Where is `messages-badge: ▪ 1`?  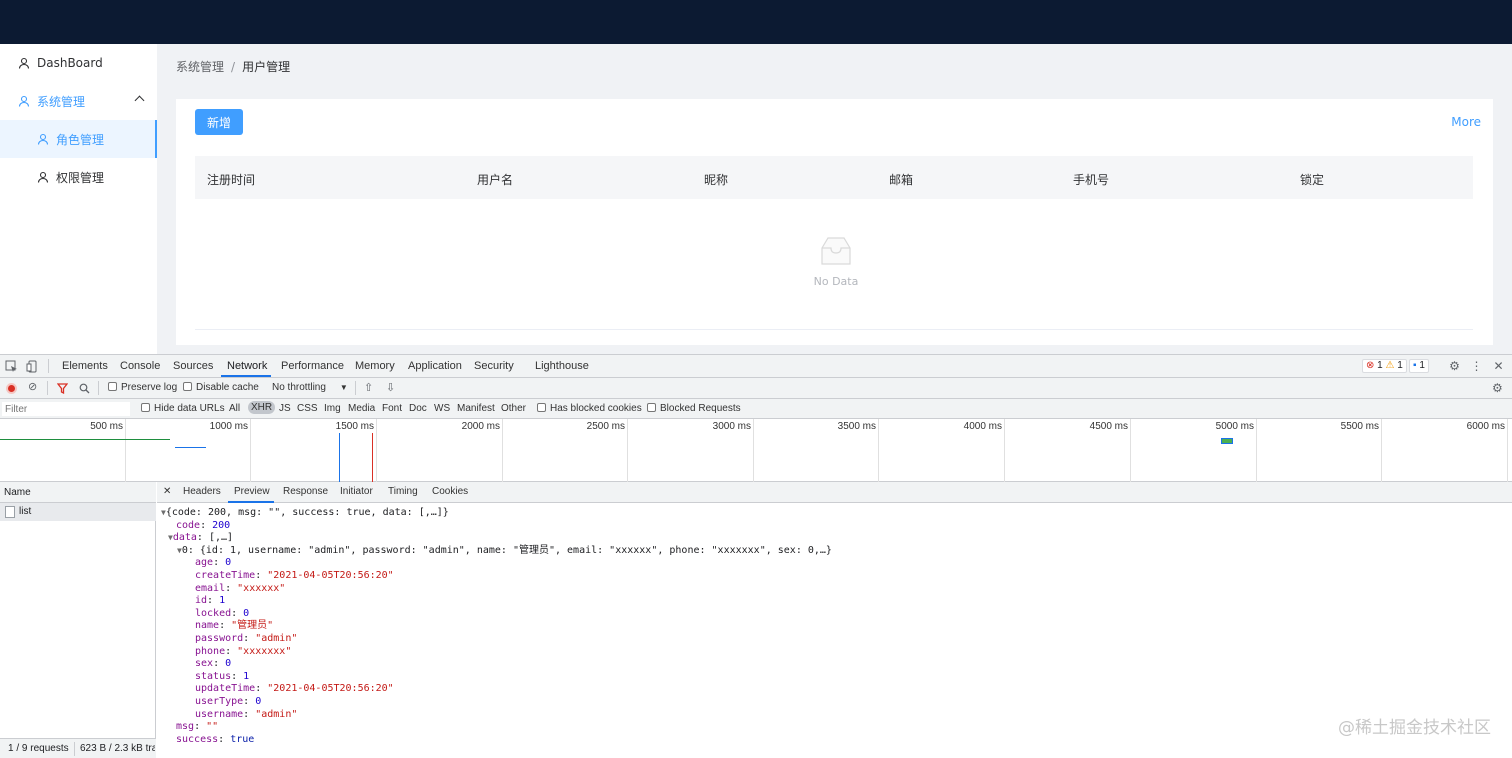
messages-badge: ▪ 1 is located at coordinates (1419, 366).